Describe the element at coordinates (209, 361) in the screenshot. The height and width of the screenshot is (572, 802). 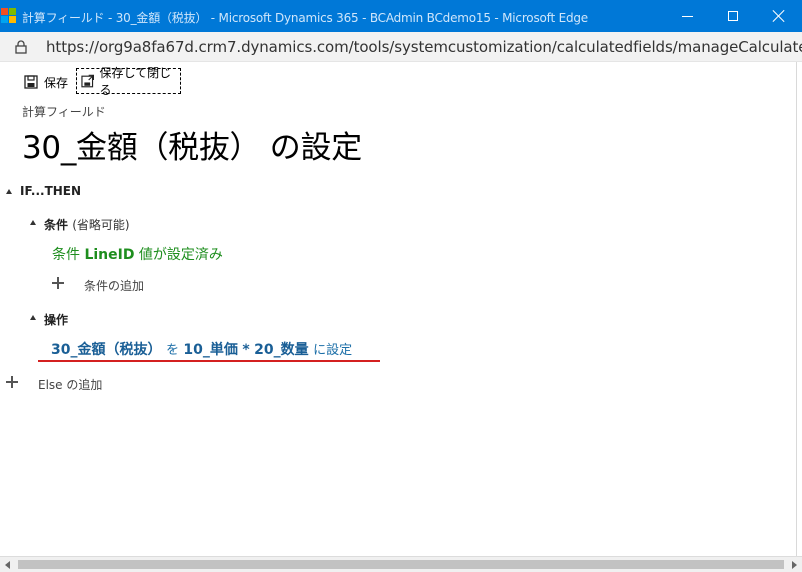
I see `highlight-underline` at that location.